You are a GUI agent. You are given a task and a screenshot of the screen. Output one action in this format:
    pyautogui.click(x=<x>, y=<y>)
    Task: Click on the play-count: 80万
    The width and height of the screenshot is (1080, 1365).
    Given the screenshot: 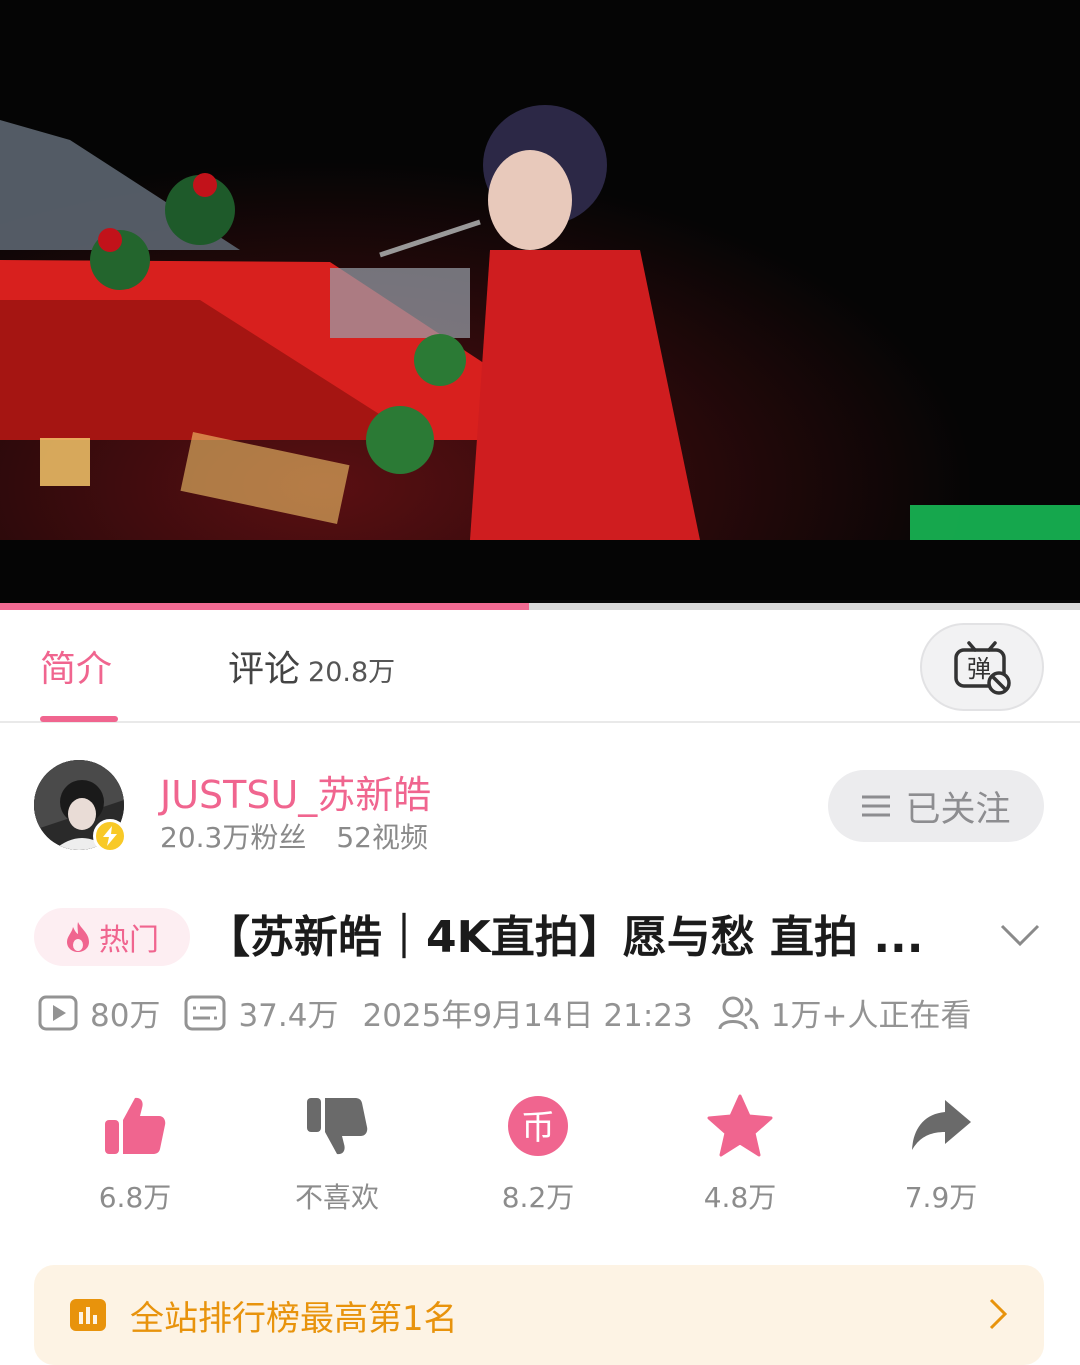 What is the action you would take?
    pyautogui.click(x=99, y=1012)
    